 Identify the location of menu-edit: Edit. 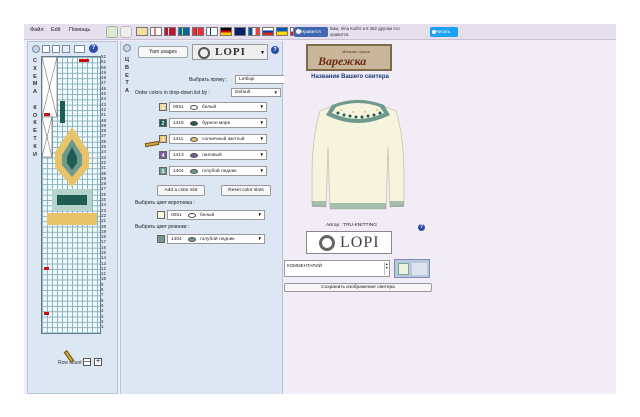
(55, 30).